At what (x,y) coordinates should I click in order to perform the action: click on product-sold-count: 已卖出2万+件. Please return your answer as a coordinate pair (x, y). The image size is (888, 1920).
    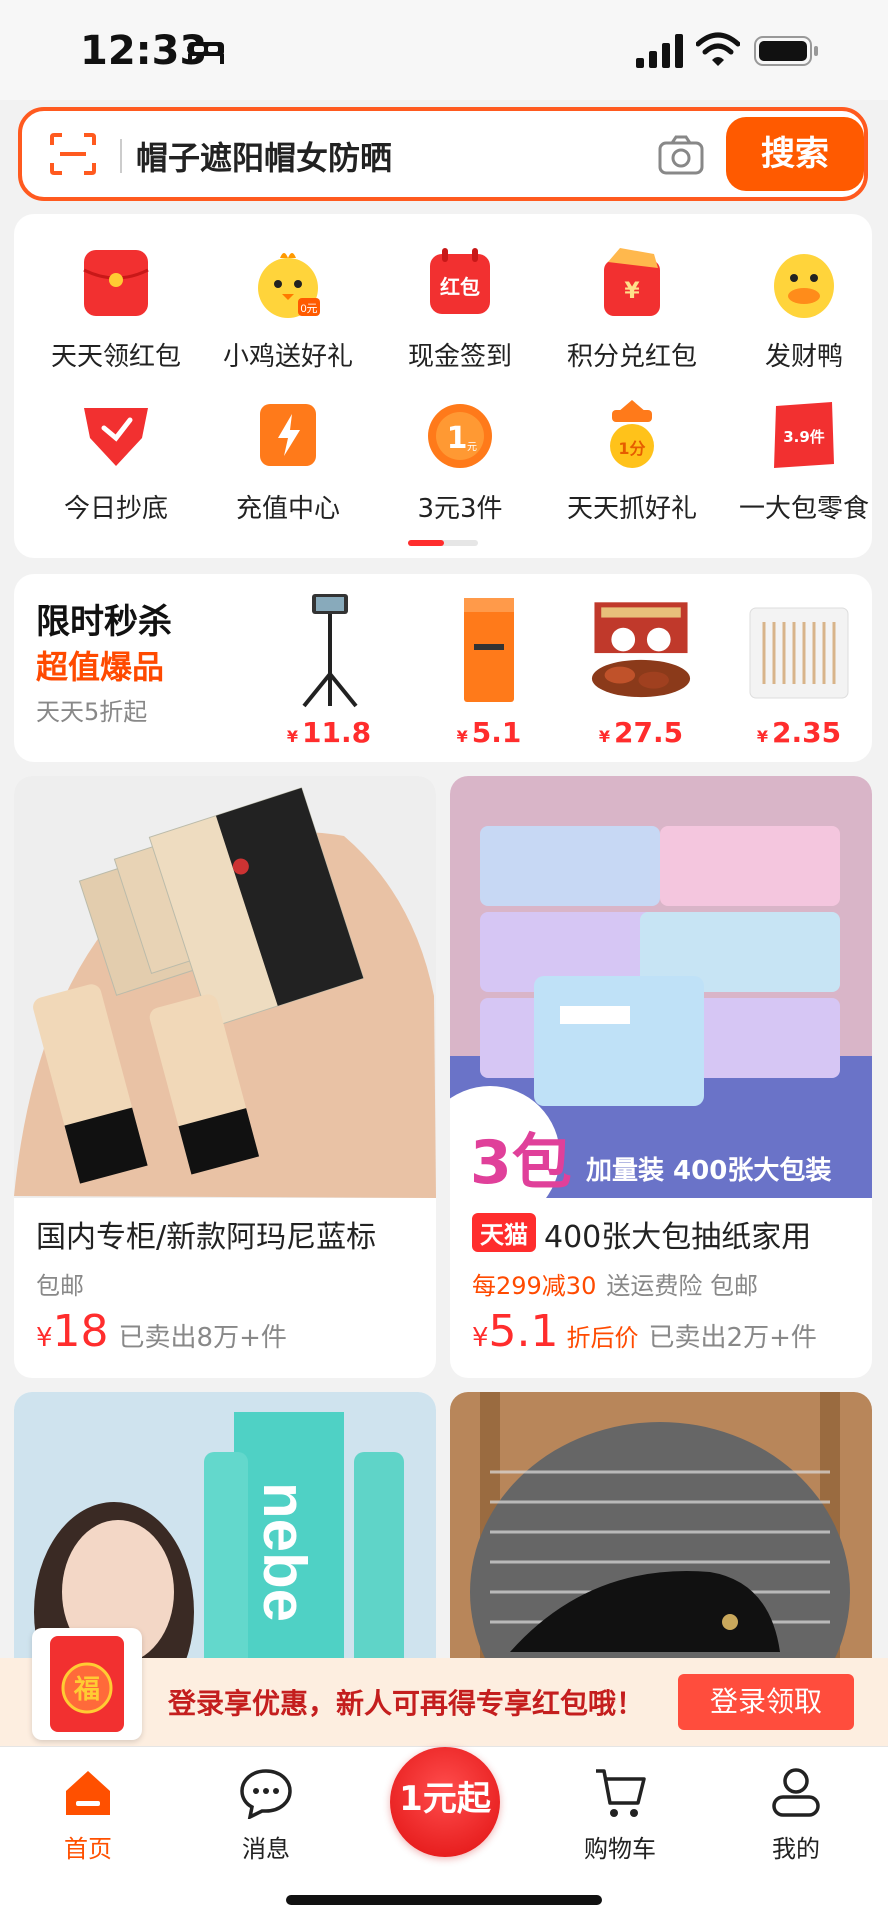
    Looking at the image, I should click on (732, 1338).